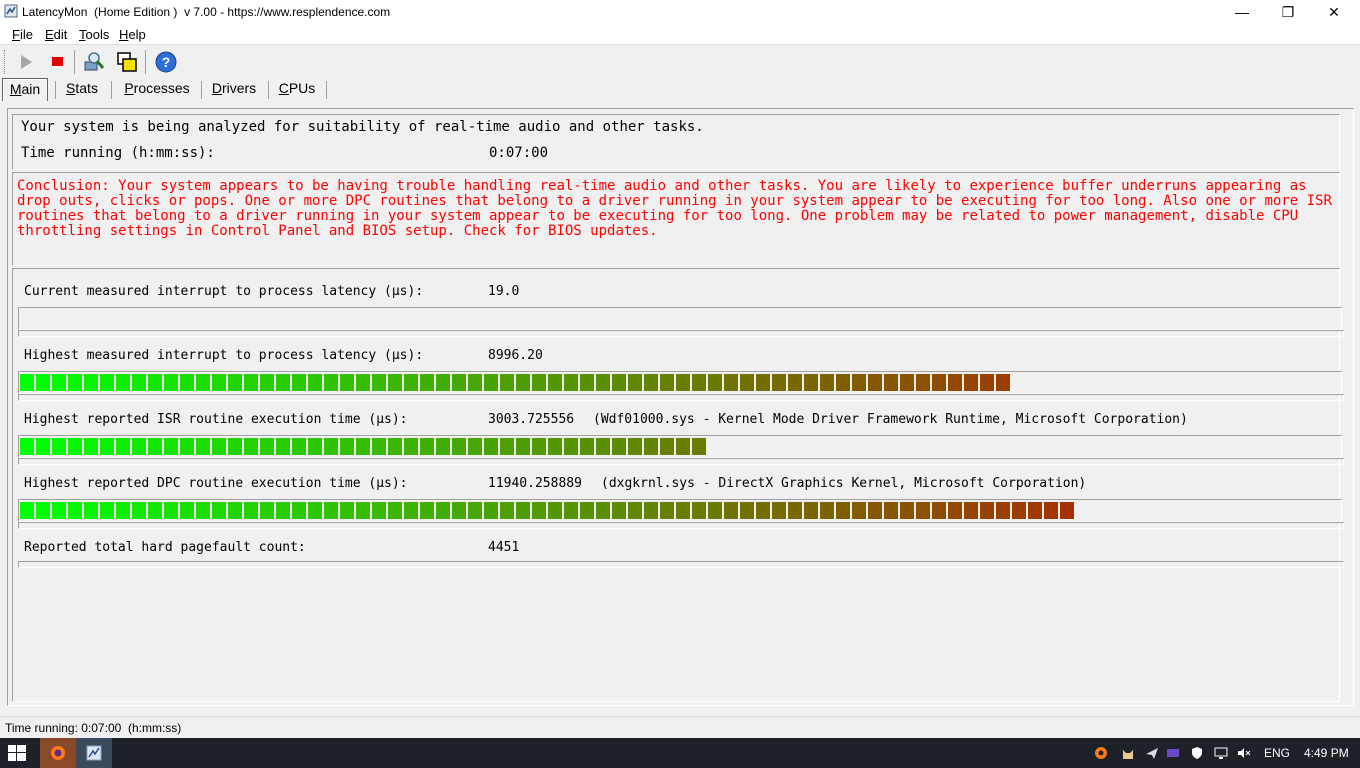 The width and height of the screenshot is (1360, 768). I want to click on menu-tools: Tools, so click(94, 34).